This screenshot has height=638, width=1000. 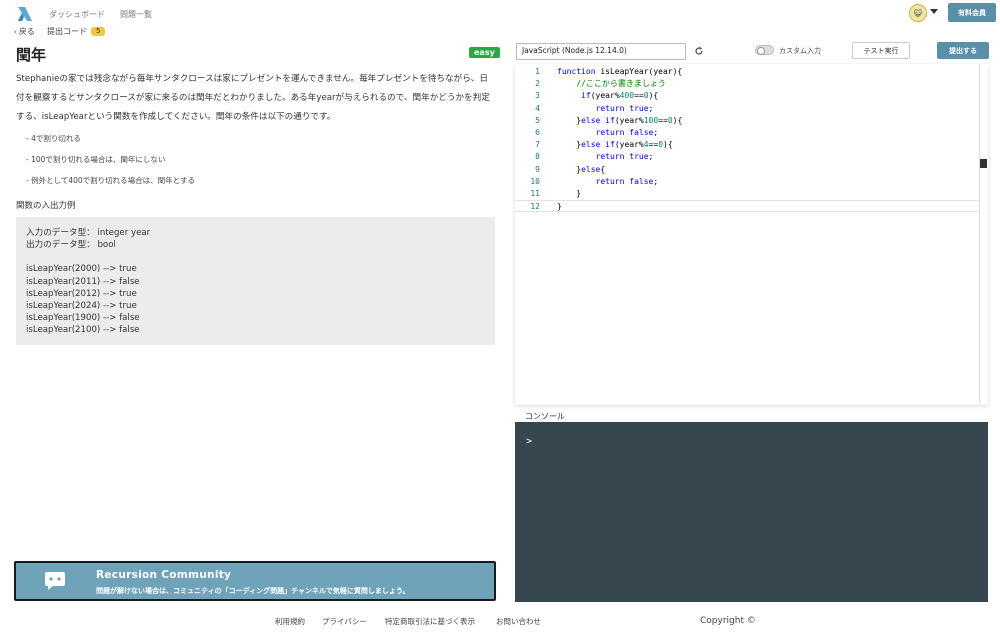 I want to click on example-line: isLeapYear(2012) --> true, so click(x=81, y=293).